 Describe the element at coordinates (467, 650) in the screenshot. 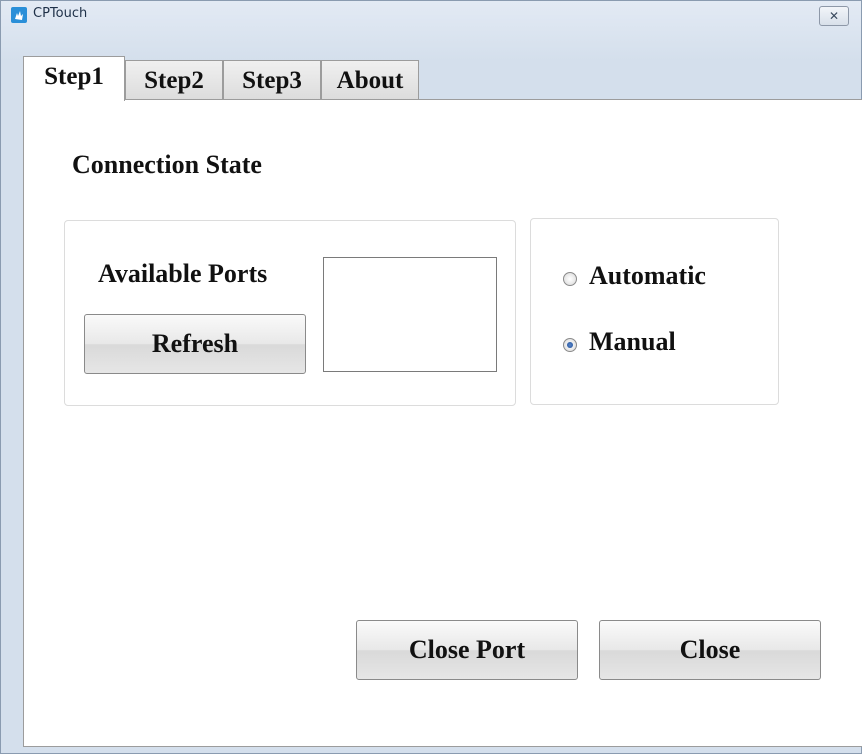

I see `close-port-button: Close Port` at that location.